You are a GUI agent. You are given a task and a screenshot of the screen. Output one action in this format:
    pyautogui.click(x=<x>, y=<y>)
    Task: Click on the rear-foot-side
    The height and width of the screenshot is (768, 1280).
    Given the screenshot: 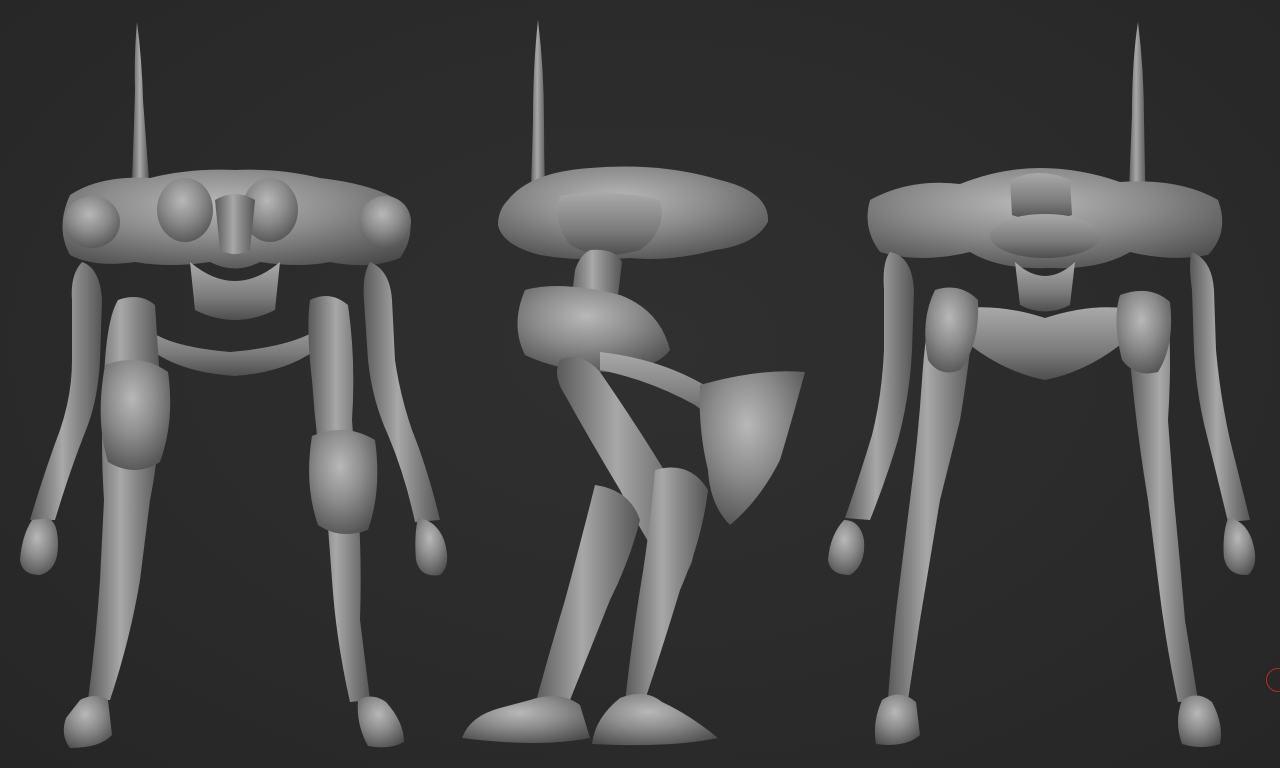 What is the action you would take?
    pyautogui.click(x=655, y=719)
    